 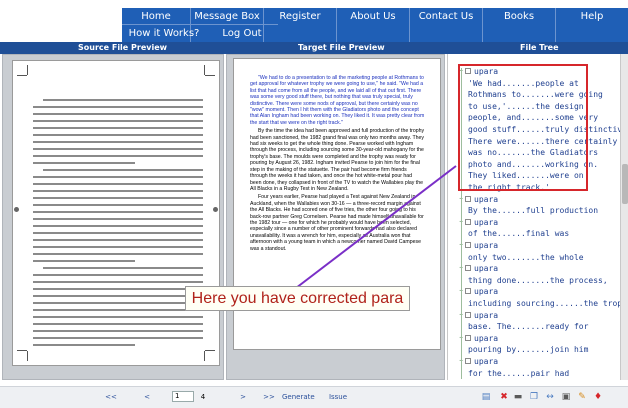 What do you see at coordinates (582, 397) in the screenshot?
I see `edit-icon: ✎` at bounding box center [582, 397].